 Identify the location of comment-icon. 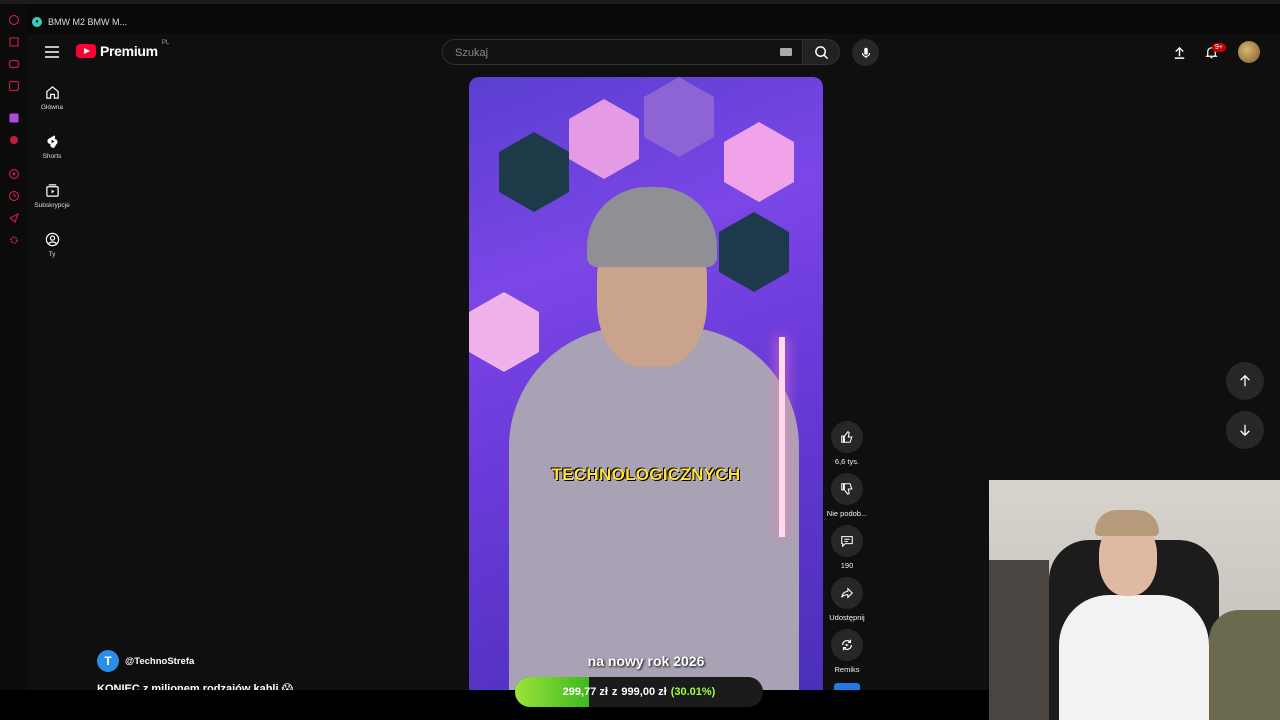
(847, 542).